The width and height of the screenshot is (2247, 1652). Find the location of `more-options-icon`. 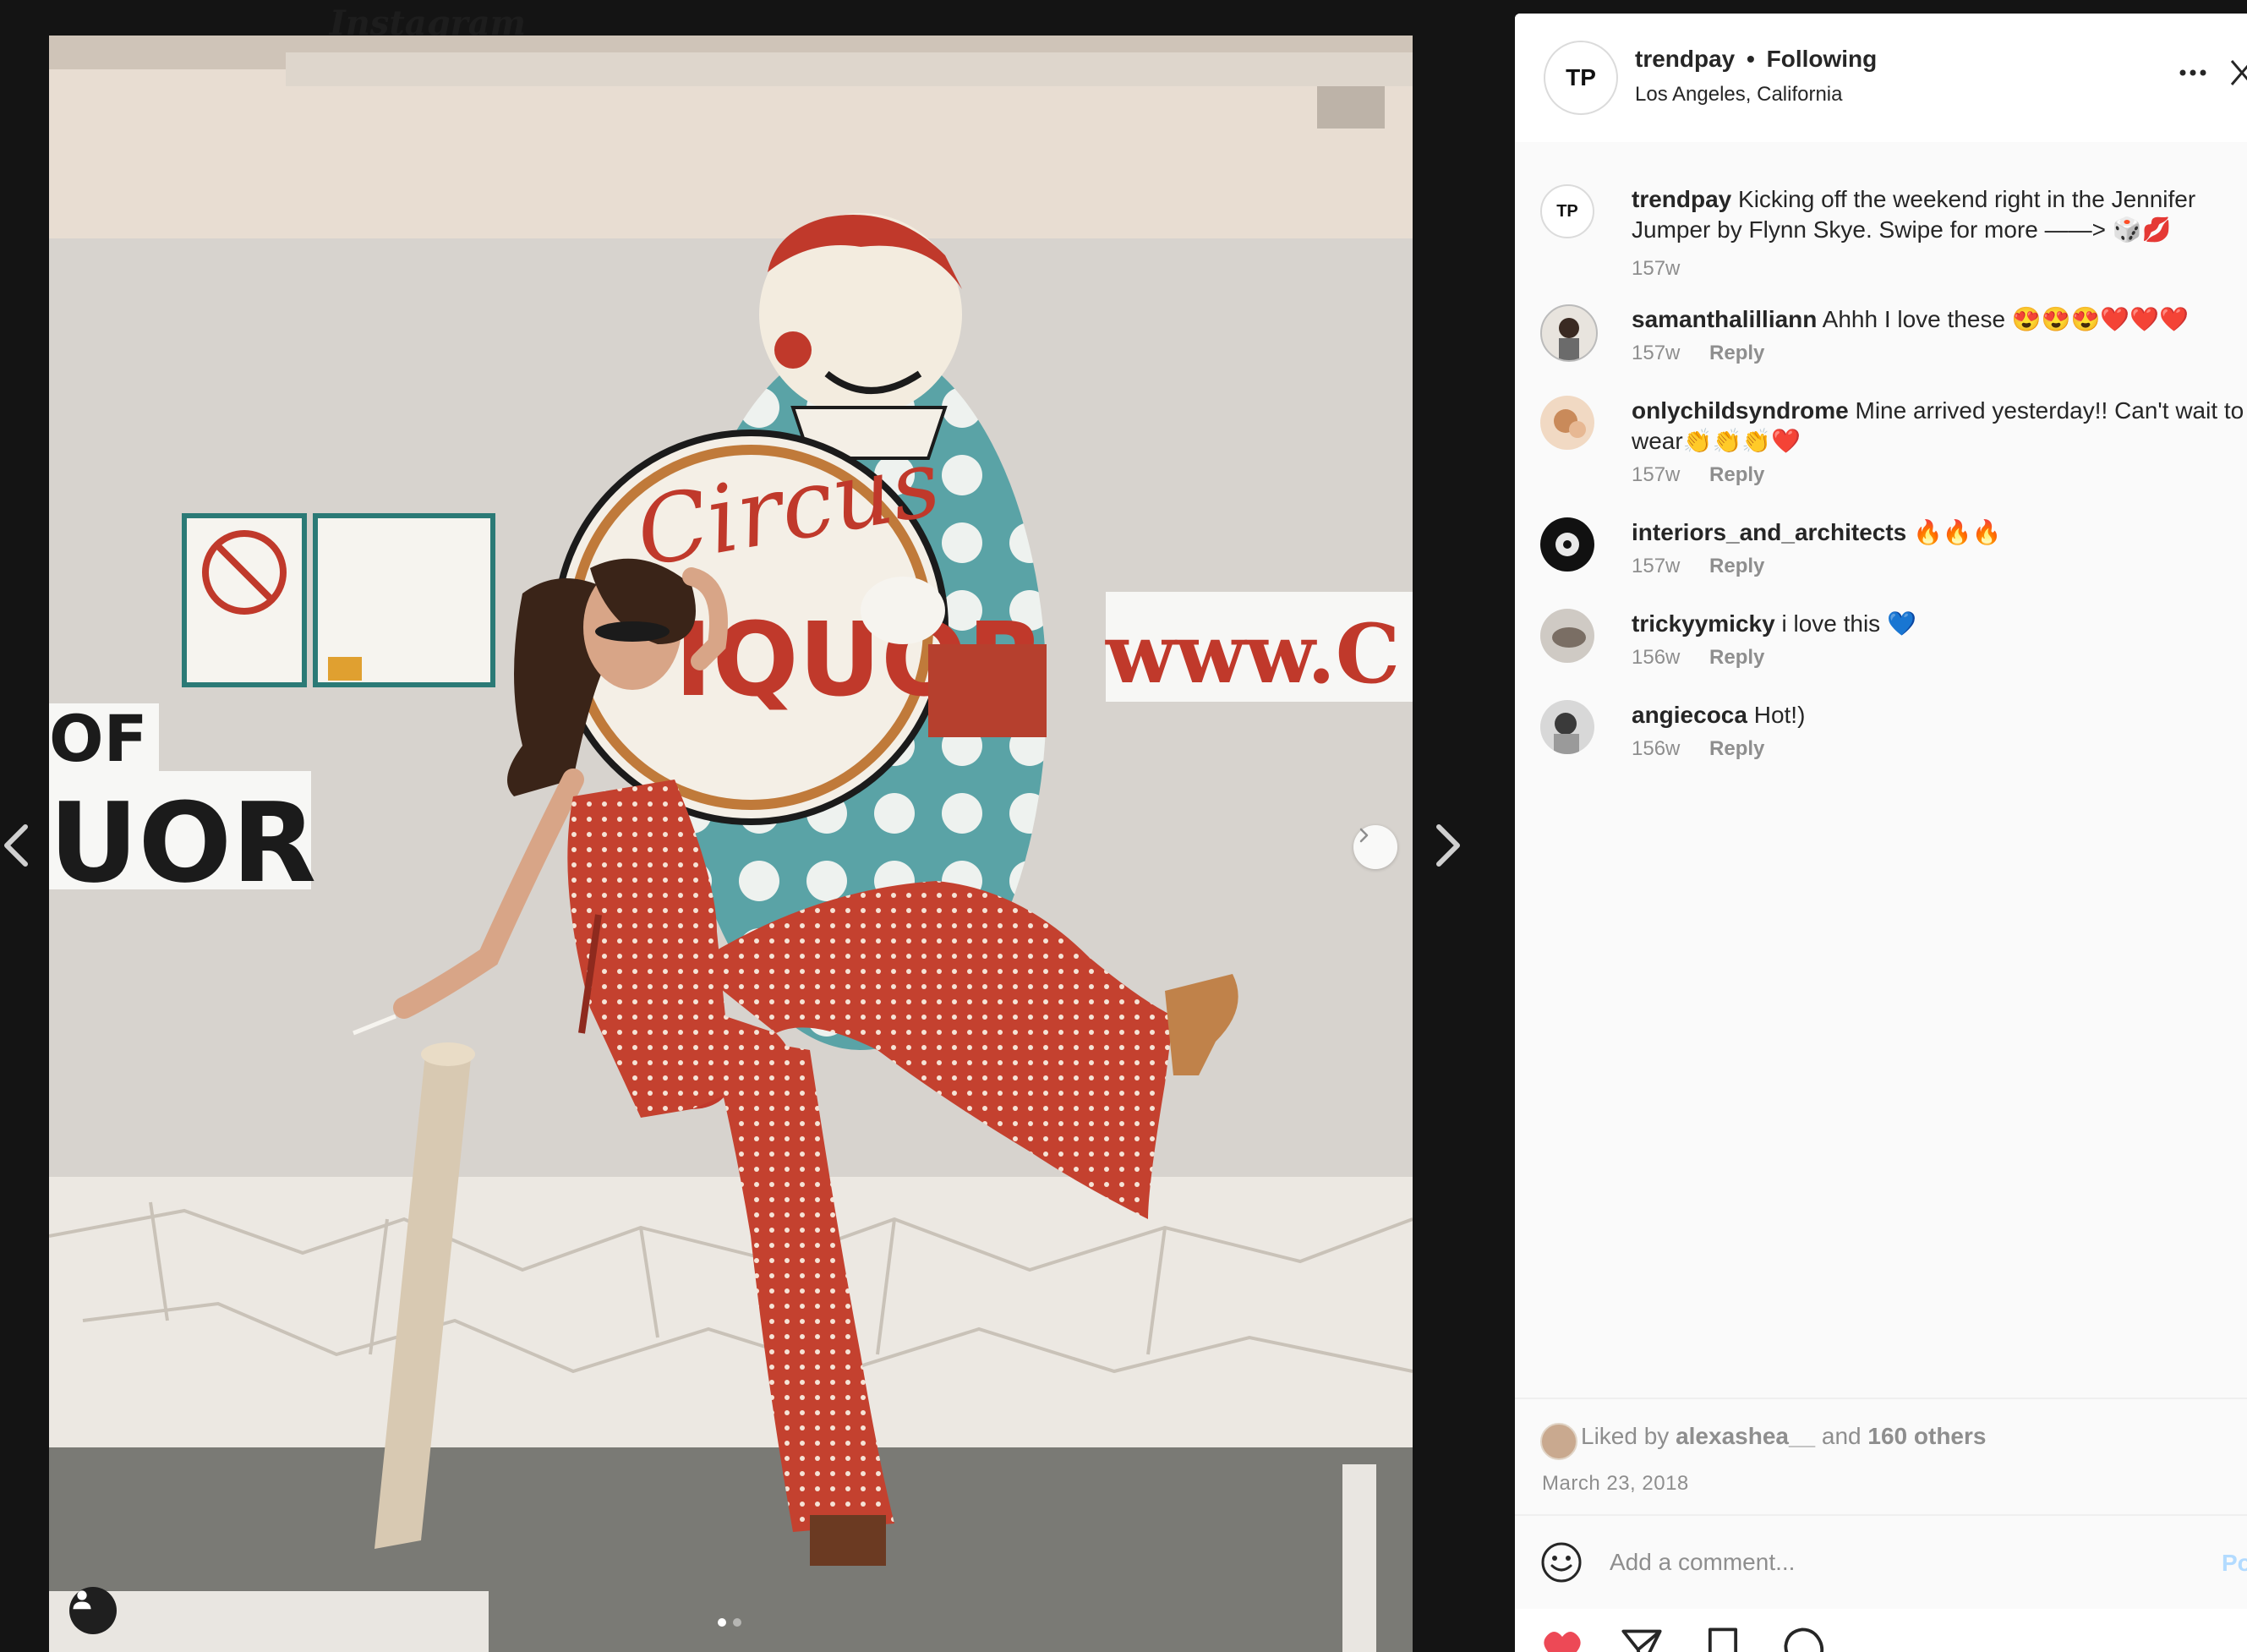

more-options-icon is located at coordinates (2192, 72).